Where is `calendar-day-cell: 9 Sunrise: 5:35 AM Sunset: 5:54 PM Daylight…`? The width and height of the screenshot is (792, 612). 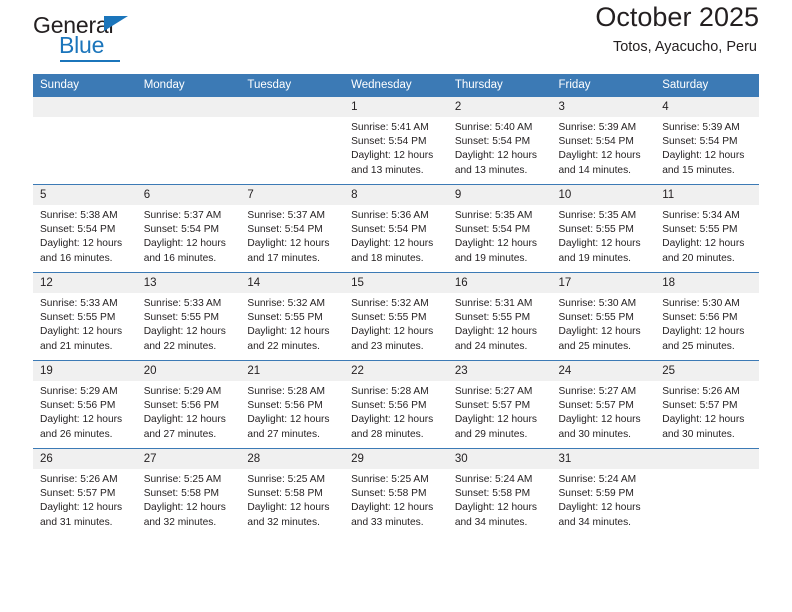
calendar-day-cell: 9 Sunrise: 5:35 AM Sunset: 5:54 PM Daylight… is located at coordinates (499, 228).